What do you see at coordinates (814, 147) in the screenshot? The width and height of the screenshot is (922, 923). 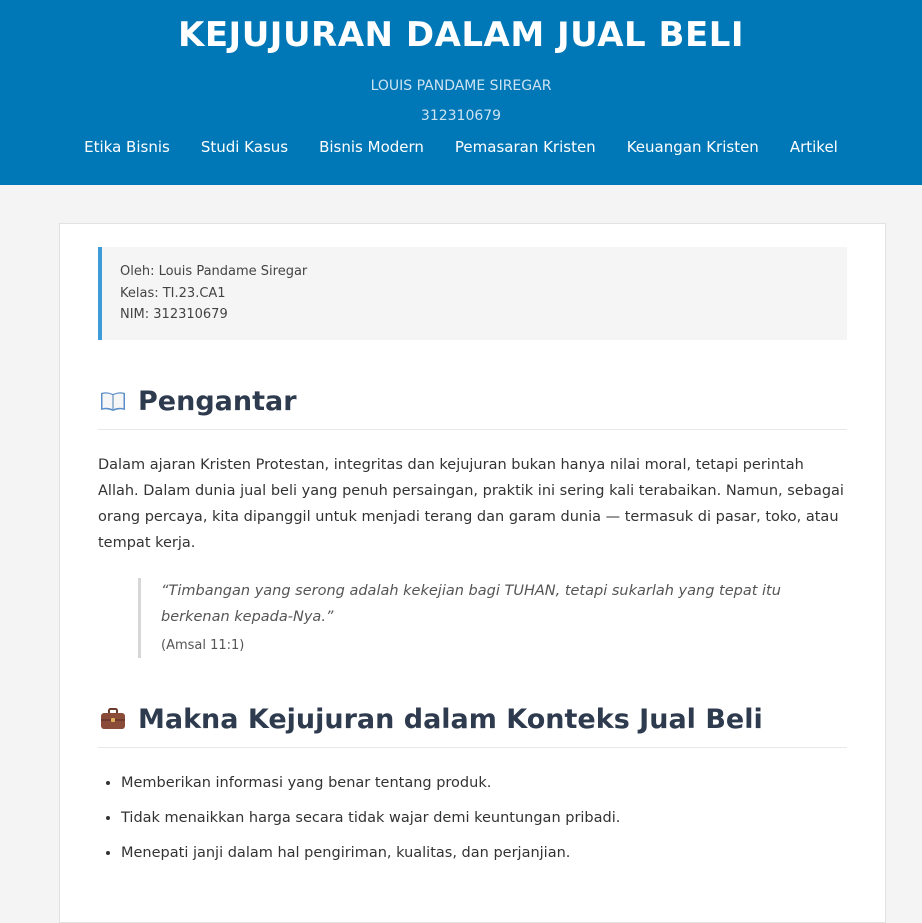 I see `nav-link-artikel: Artikel` at bounding box center [814, 147].